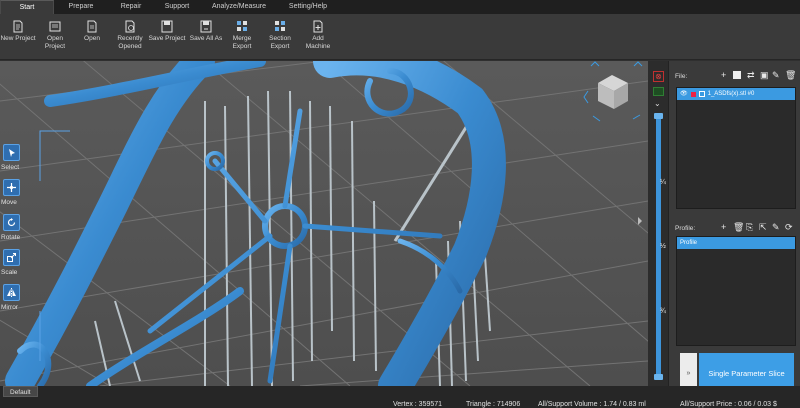 The width and height of the screenshot is (800, 408). I want to click on close-view-icon: ⊗, so click(658, 76).